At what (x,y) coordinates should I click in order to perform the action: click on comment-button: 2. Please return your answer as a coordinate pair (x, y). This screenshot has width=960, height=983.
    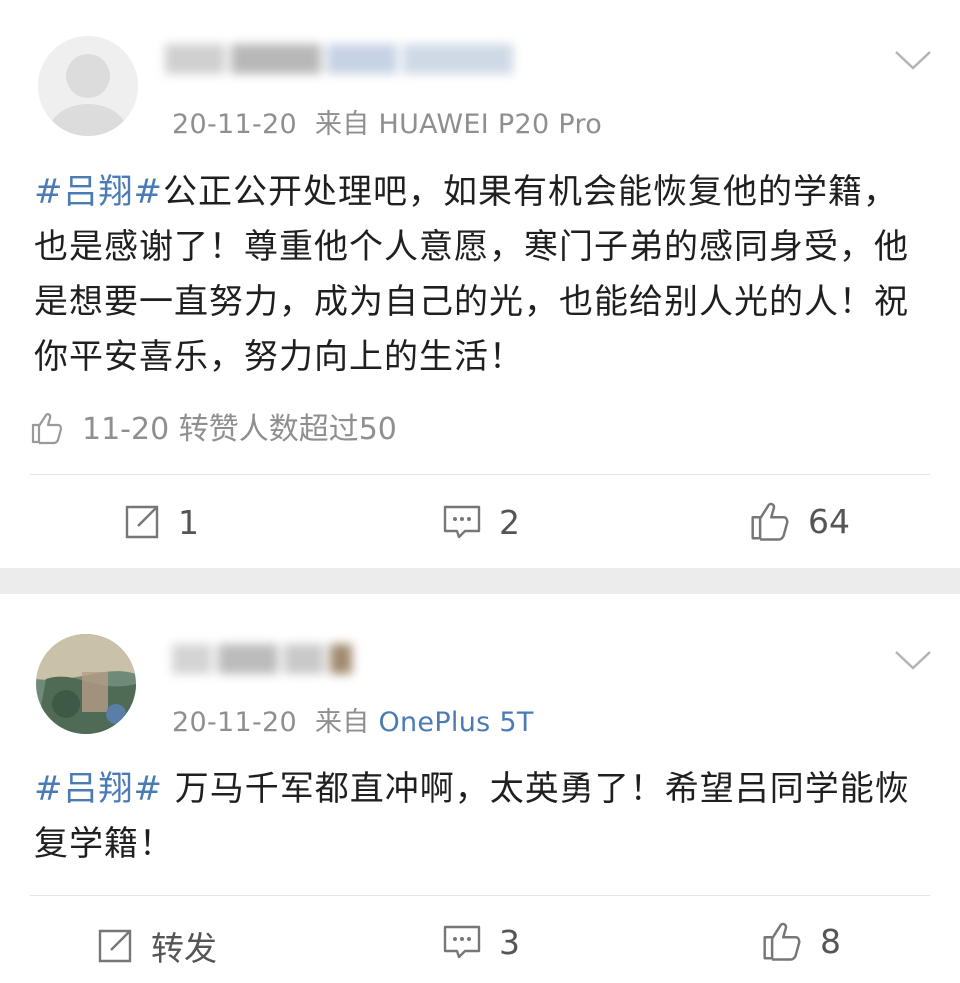
    Looking at the image, I should click on (480, 522).